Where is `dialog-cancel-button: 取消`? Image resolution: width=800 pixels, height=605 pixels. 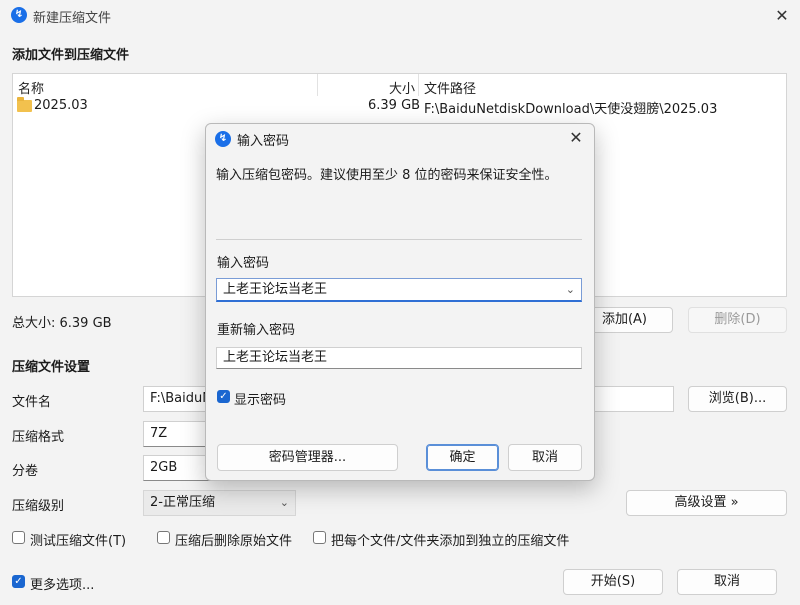 dialog-cancel-button: 取消 is located at coordinates (545, 457).